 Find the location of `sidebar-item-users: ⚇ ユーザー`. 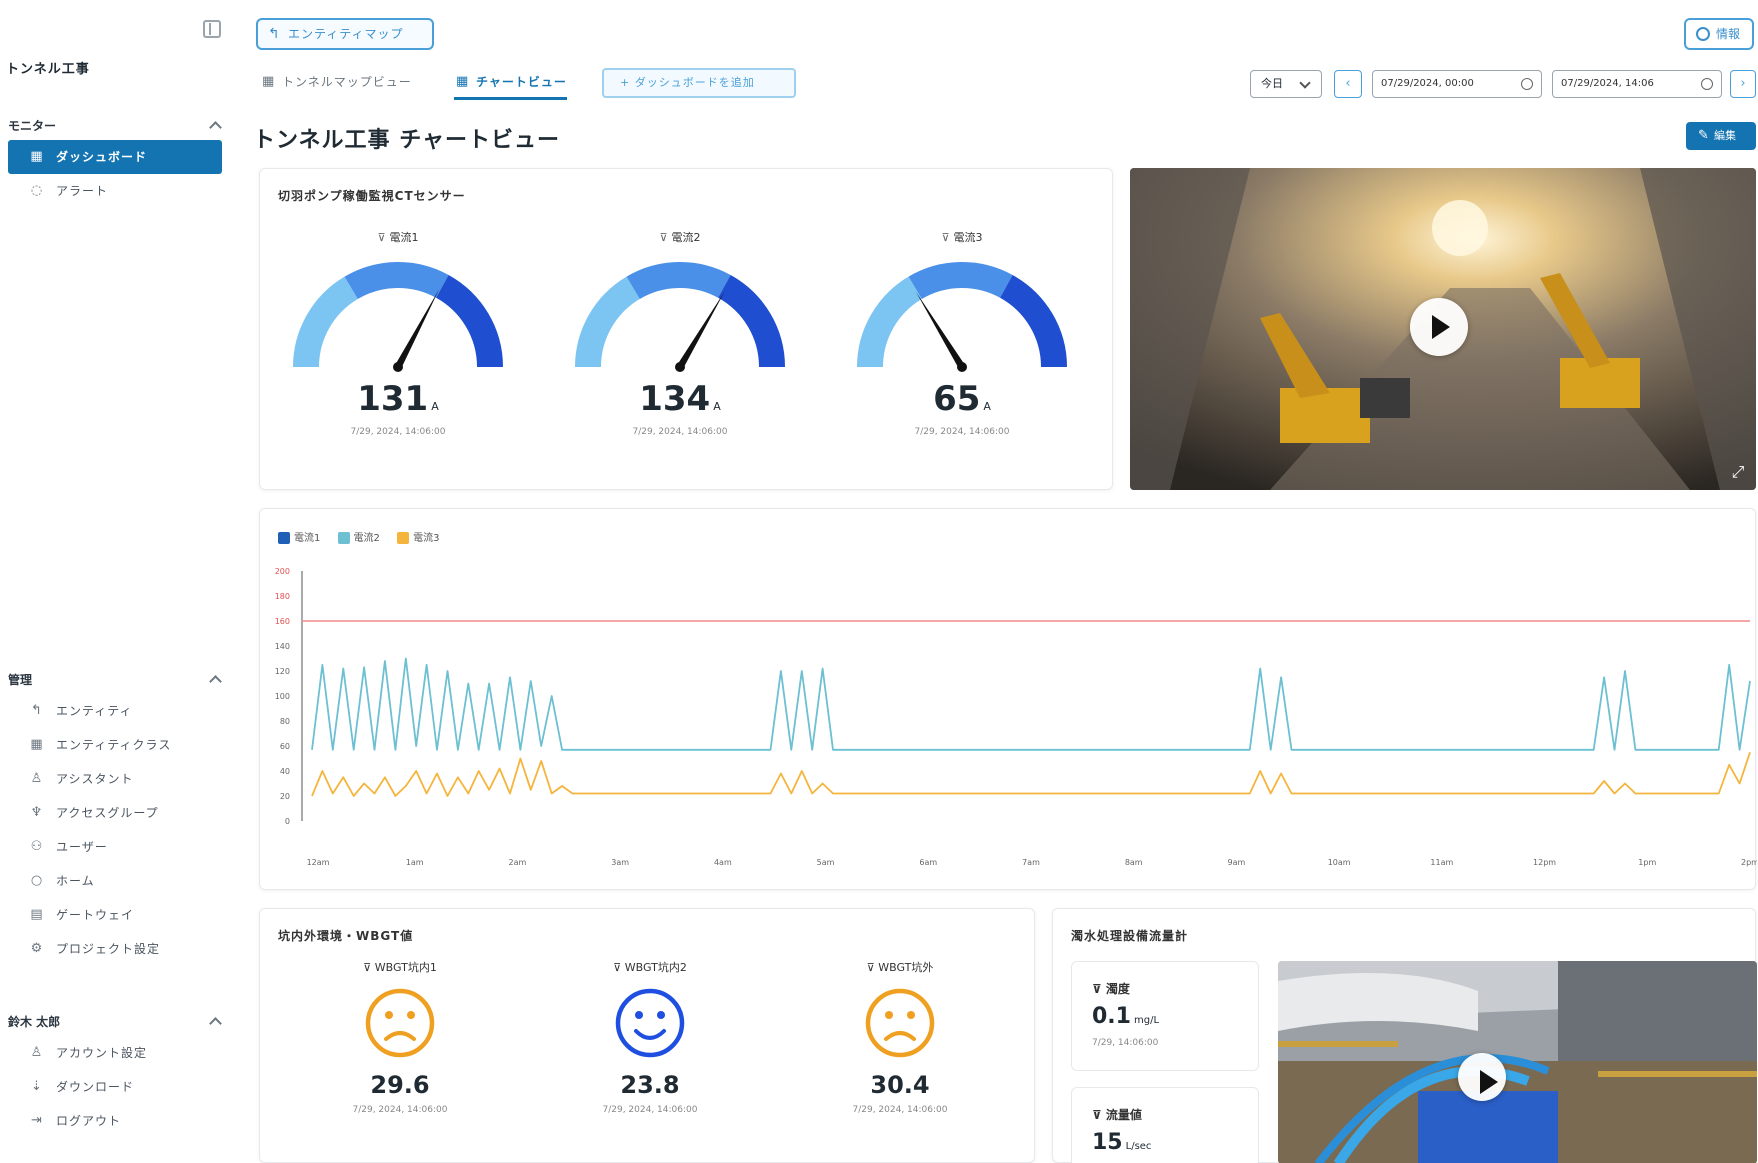

sidebar-item-users: ⚇ ユーザー is located at coordinates (115, 847).